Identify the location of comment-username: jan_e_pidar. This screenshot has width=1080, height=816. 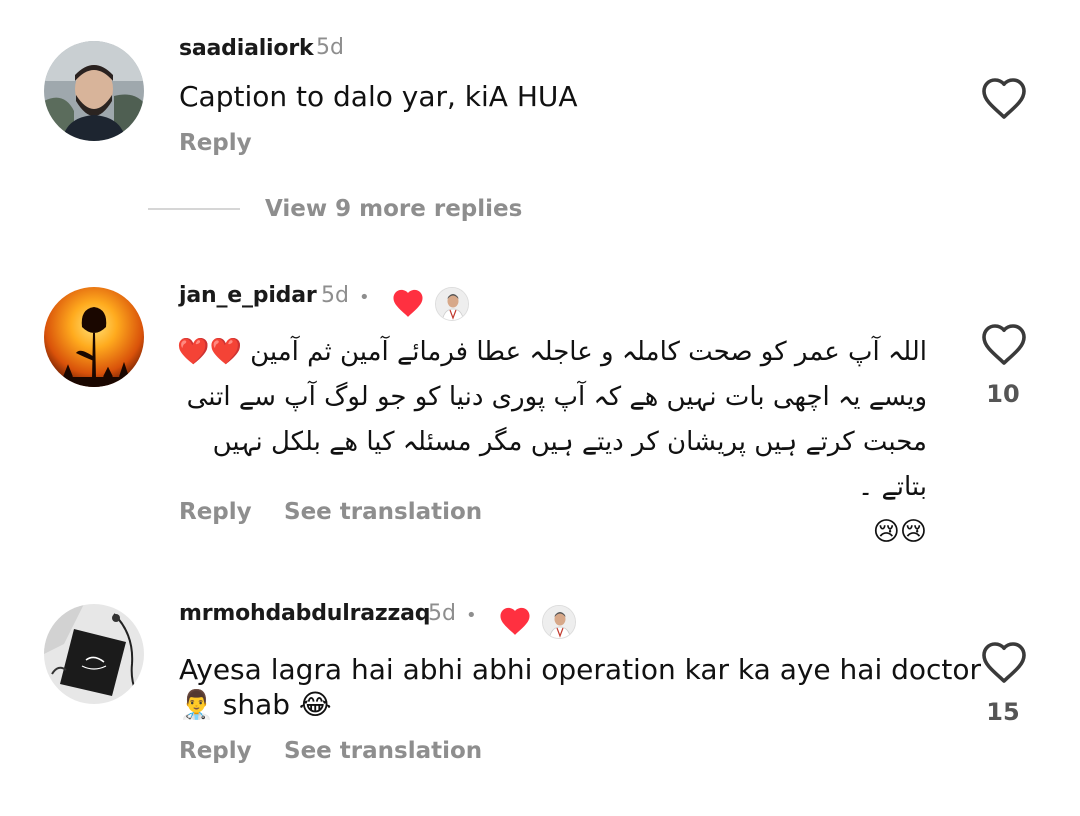
(248, 295).